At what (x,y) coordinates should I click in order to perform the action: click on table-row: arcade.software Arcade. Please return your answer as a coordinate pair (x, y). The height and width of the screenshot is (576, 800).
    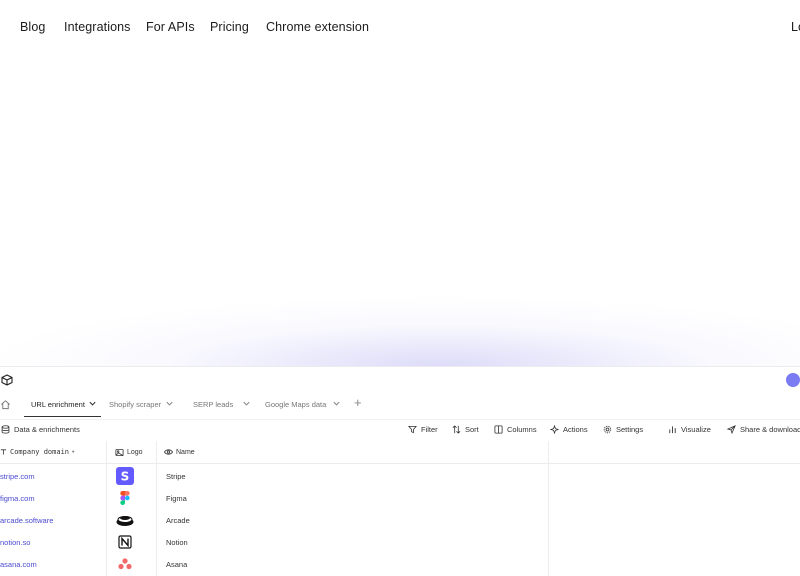
    Looking at the image, I should click on (400, 520).